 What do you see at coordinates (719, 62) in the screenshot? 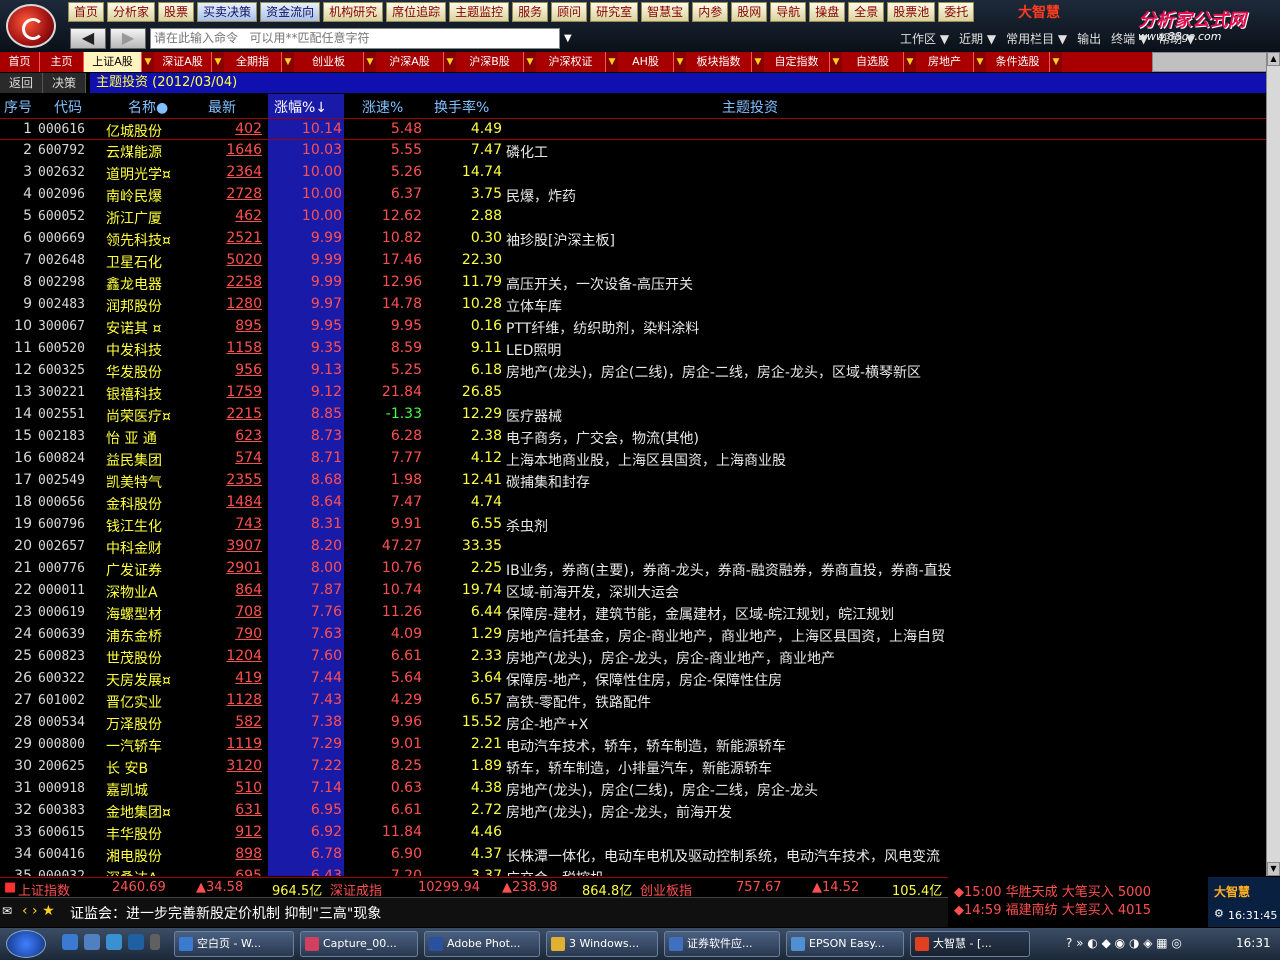
I see `tab-item: 板块指数` at bounding box center [719, 62].